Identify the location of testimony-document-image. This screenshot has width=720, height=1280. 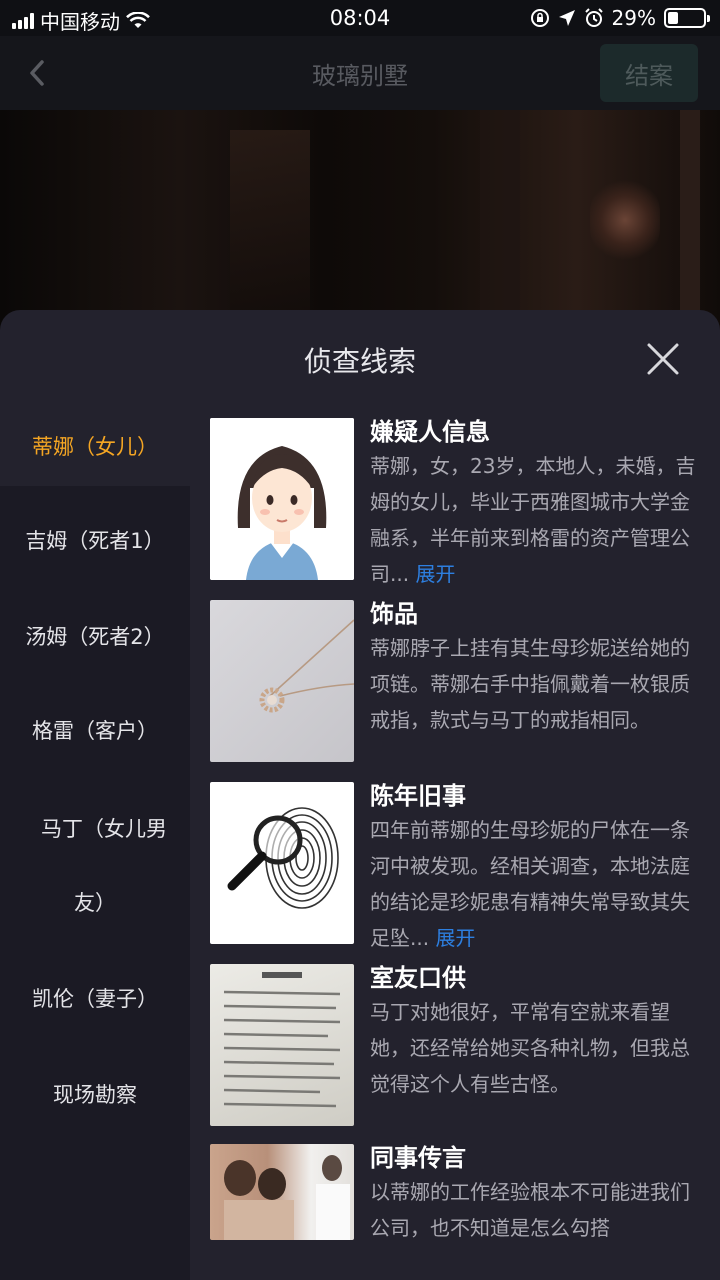
(282, 1045).